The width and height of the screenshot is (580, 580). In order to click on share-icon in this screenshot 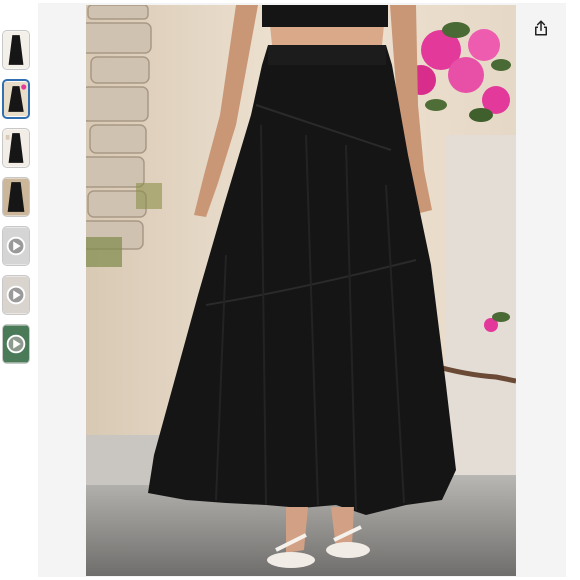, I will do `click(541, 28)`.